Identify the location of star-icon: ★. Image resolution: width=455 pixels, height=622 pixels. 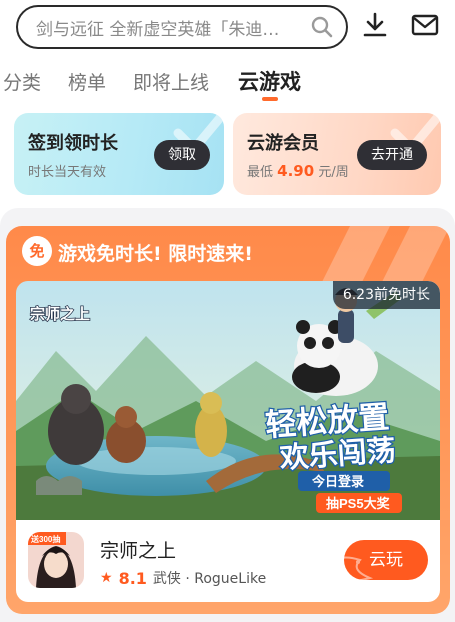
(106, 578).